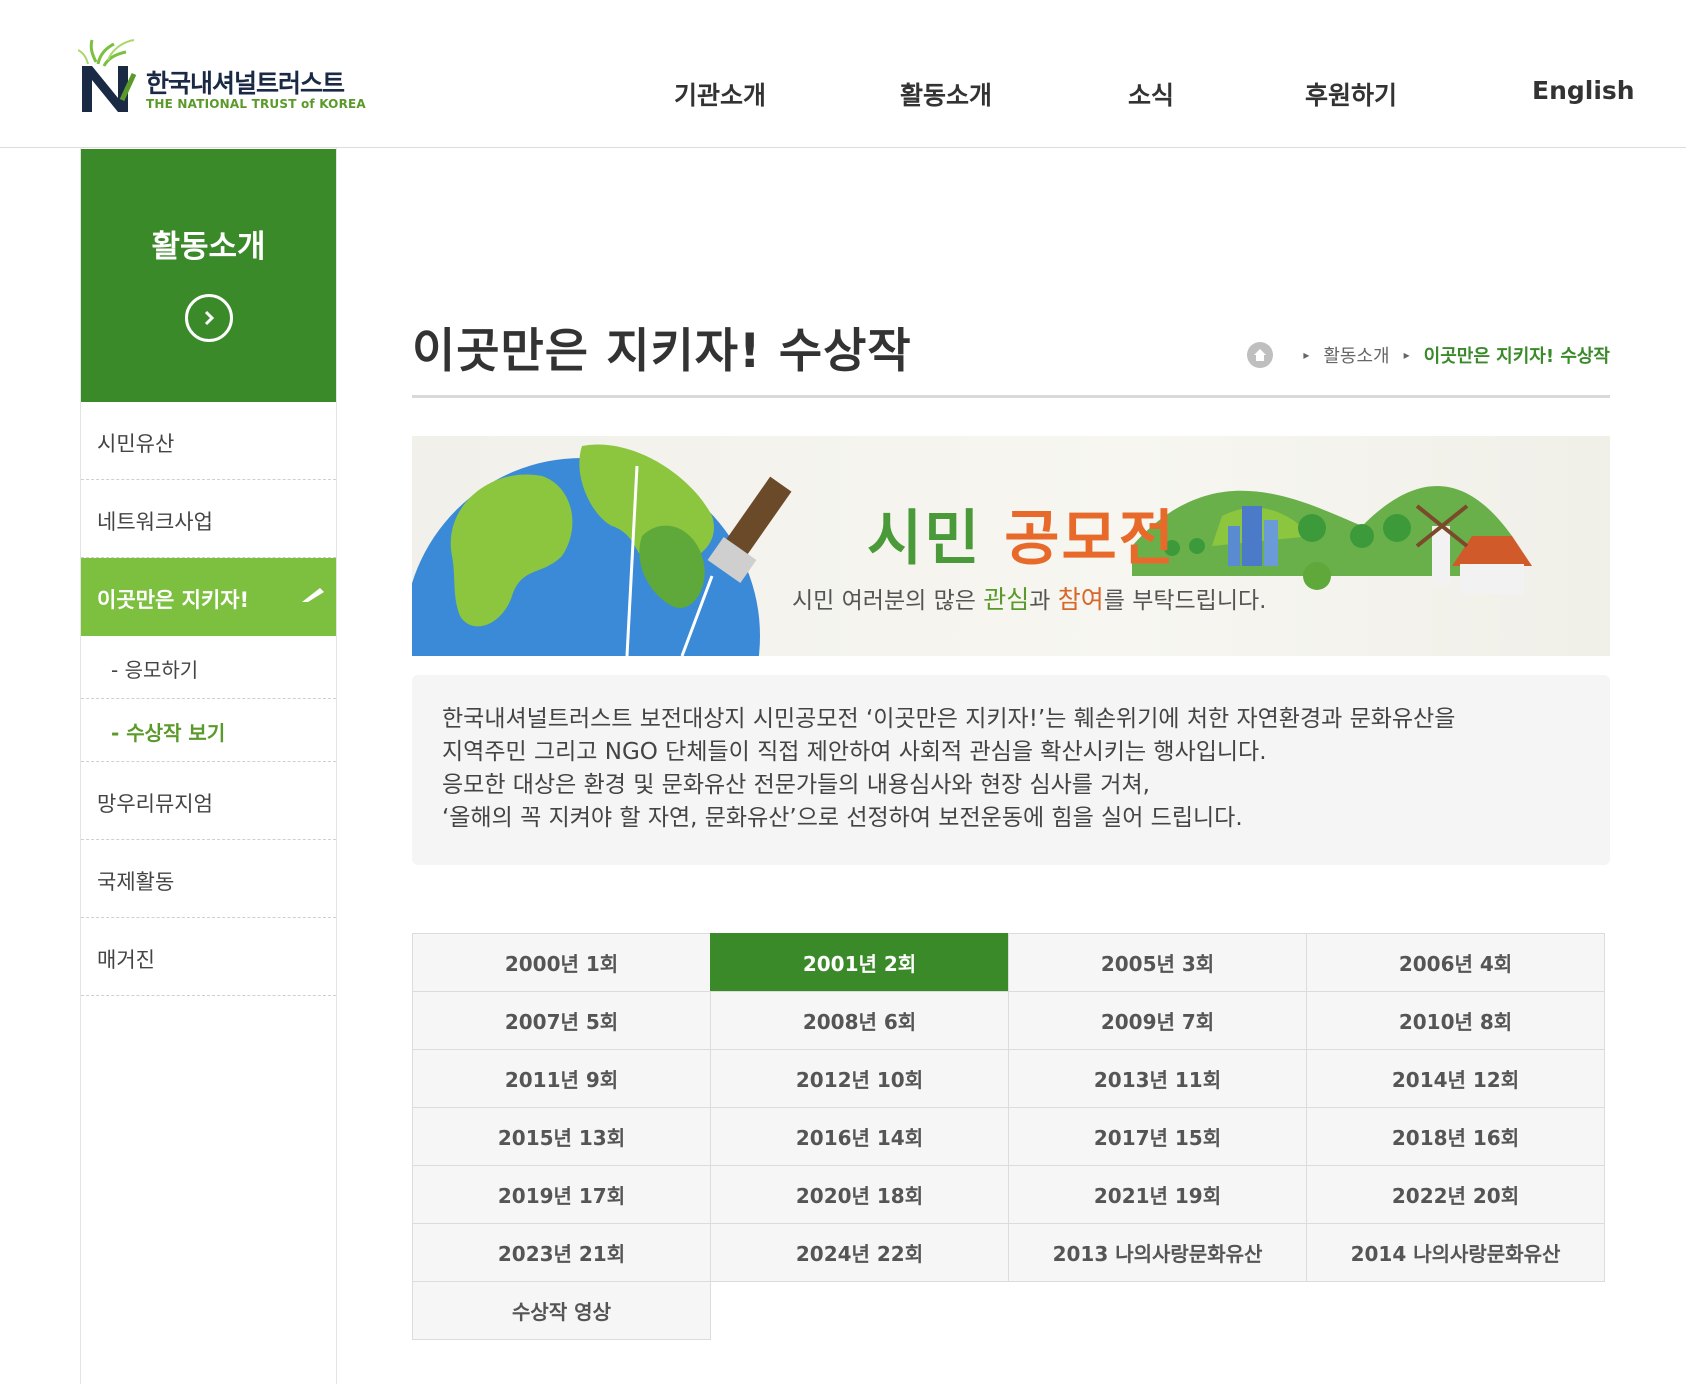  I want to click on year-tab: 2013 나의사랑문화유산, so click(1157, 1252).